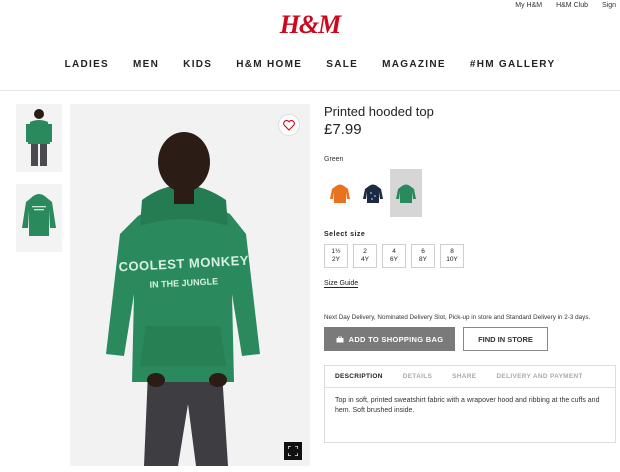 The image size is (620, 472). Describe the element at coordinates (513, 64) in the screenshot. I see `nav-hm-gallery: #HM GALLERY` at that location.